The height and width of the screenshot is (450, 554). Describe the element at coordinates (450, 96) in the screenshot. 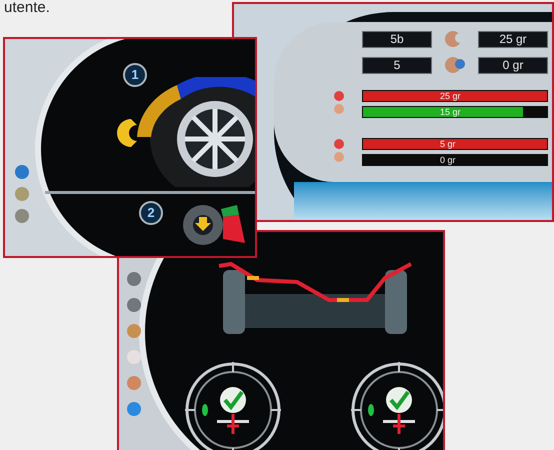

I see `bar-label: 25 gr` at that location.